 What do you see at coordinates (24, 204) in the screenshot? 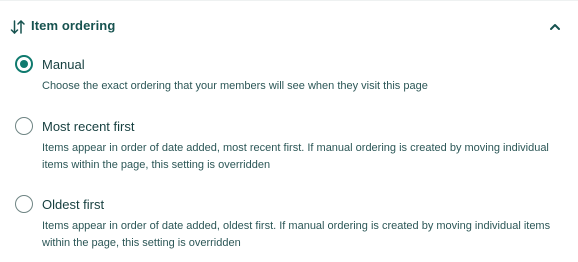
I see `radio-oldest-first` at bounding box center [24, 204].